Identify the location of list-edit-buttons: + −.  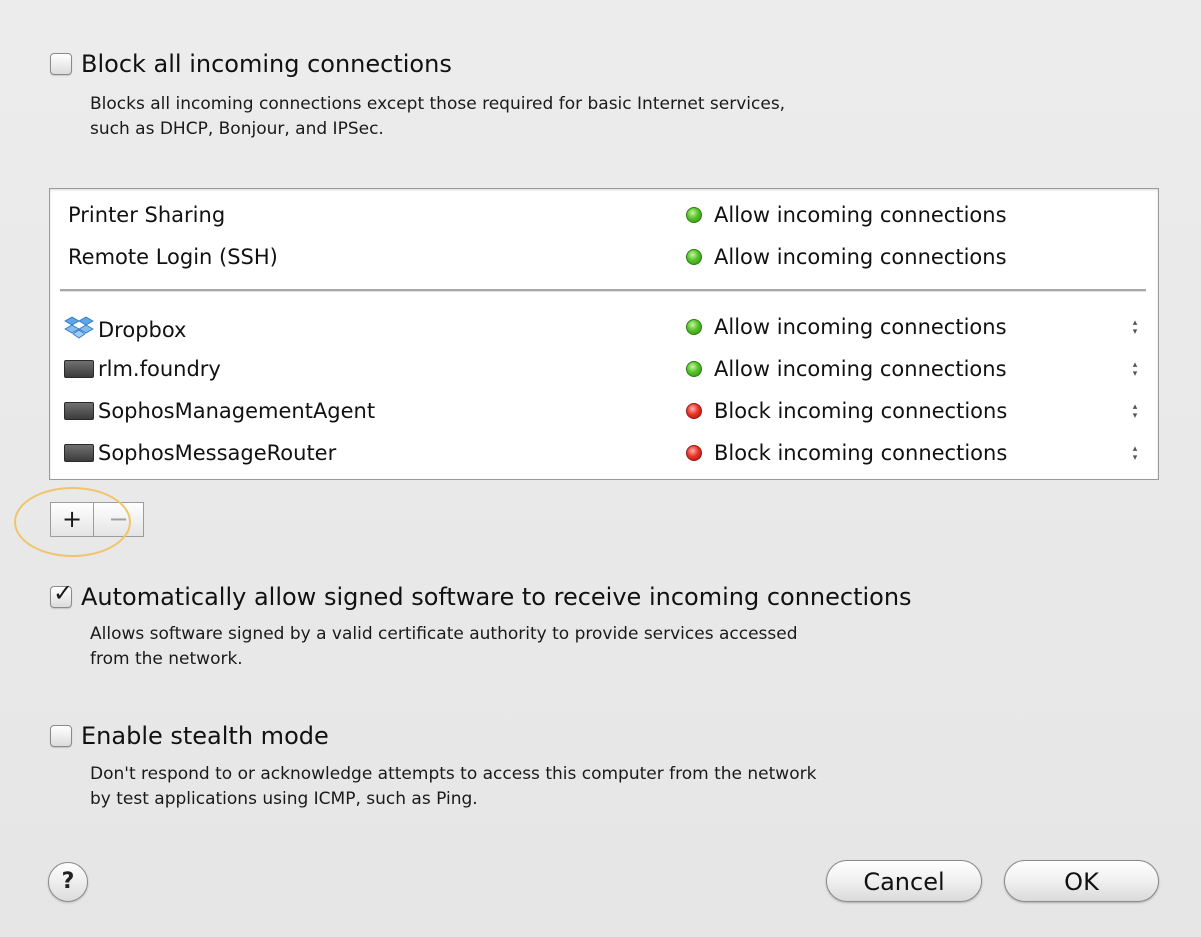
(97, 519).